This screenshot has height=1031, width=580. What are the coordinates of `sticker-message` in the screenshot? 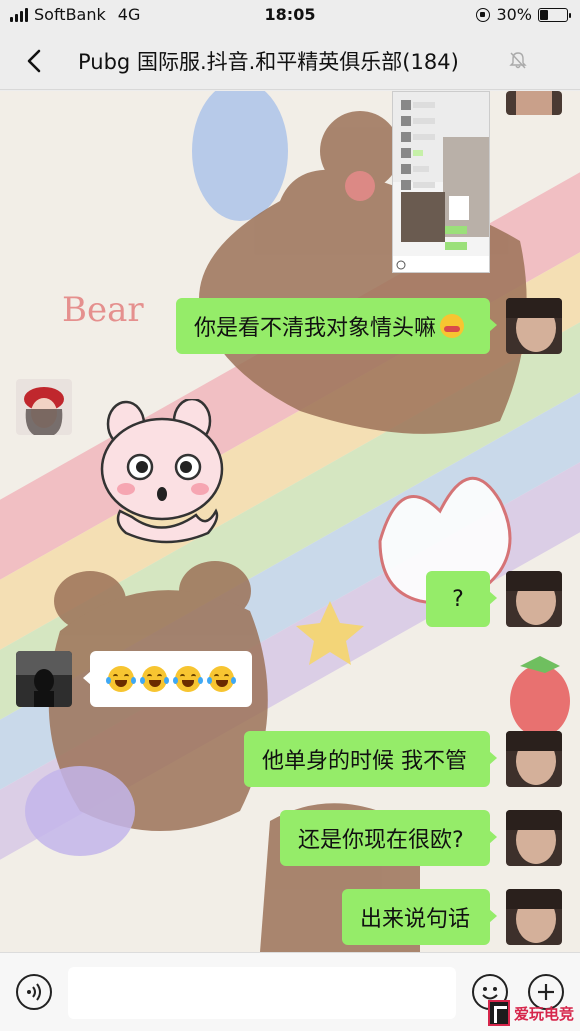 It's located at (163, 473).